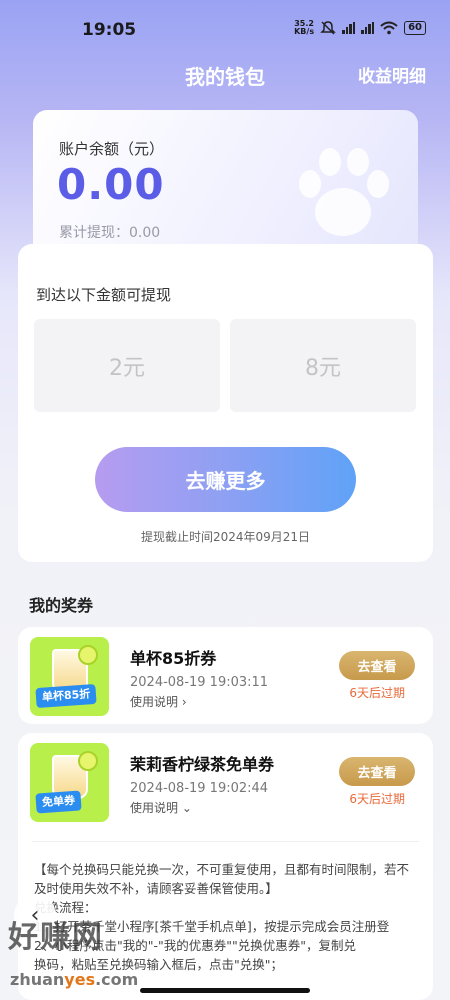 Image resolution: width=450 pixels, height=1000 pixels. Describe the element at coordinates (225, 841) in the screenshot. I see `divider` at that location.